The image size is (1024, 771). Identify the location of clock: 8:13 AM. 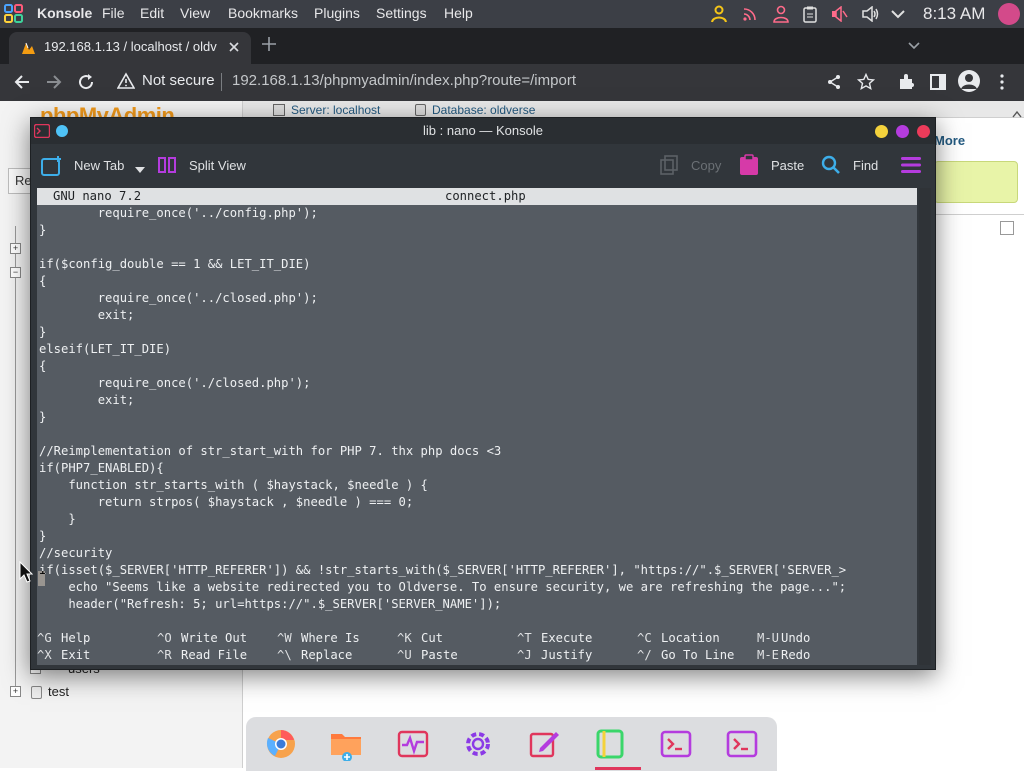
(954, 14).